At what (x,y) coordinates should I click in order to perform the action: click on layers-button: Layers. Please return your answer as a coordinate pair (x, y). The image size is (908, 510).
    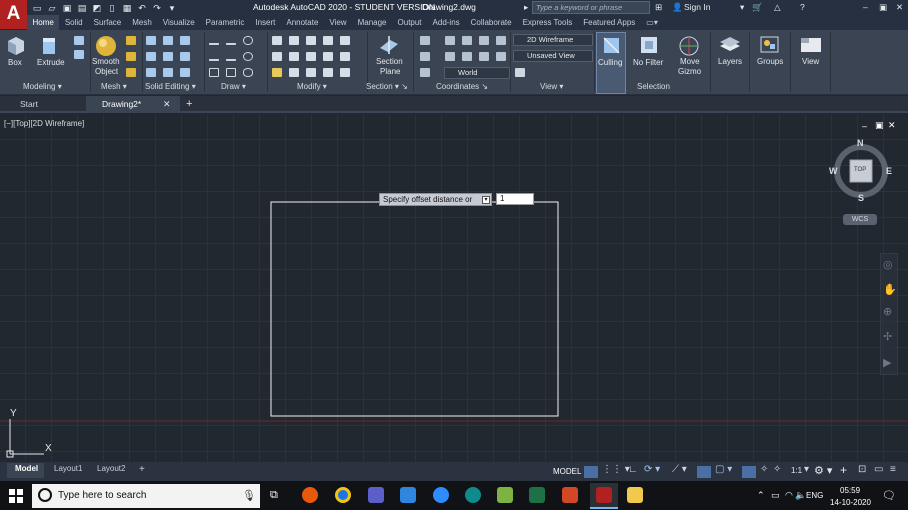
    Looking at the image, I should click on (730, 61).